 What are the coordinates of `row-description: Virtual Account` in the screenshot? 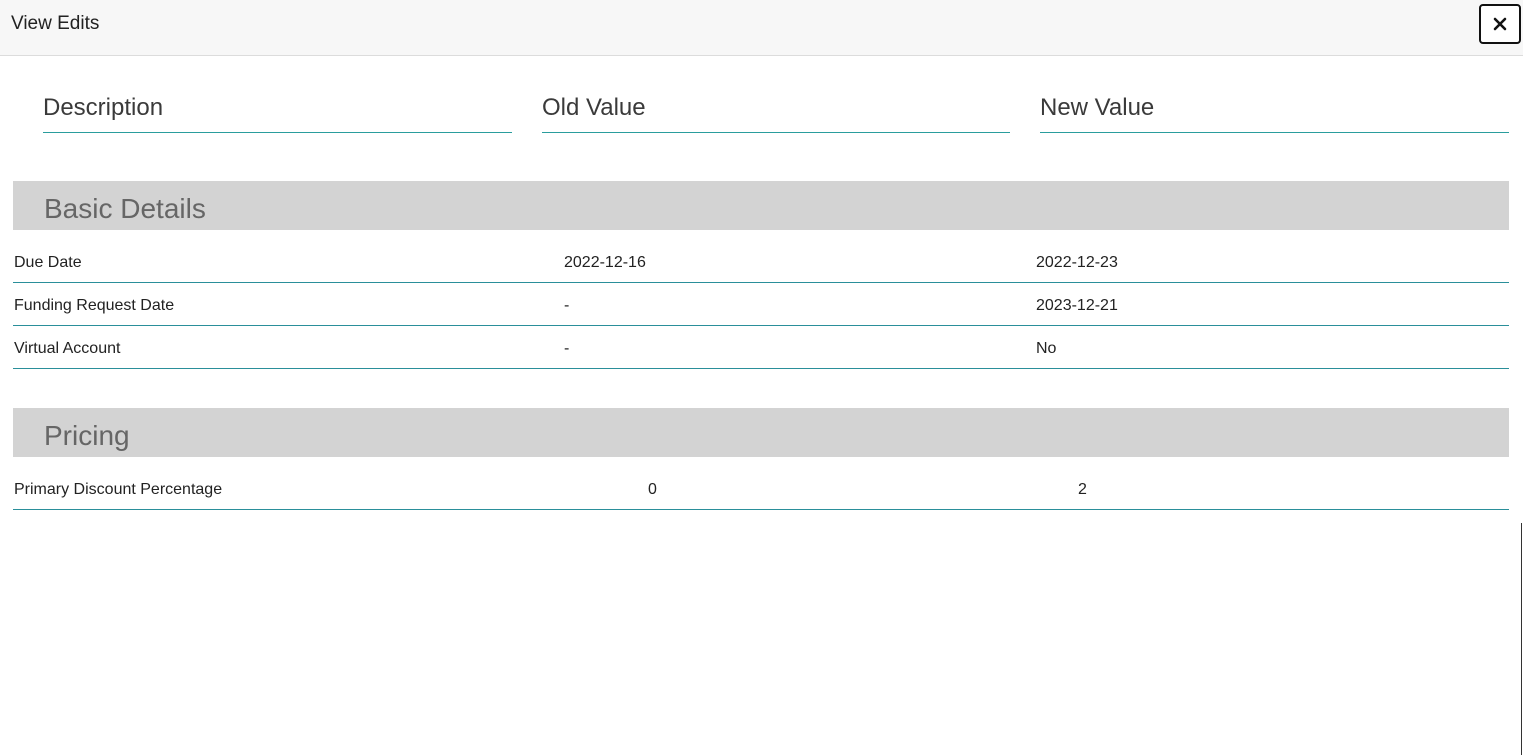 It's located at (67, 348).